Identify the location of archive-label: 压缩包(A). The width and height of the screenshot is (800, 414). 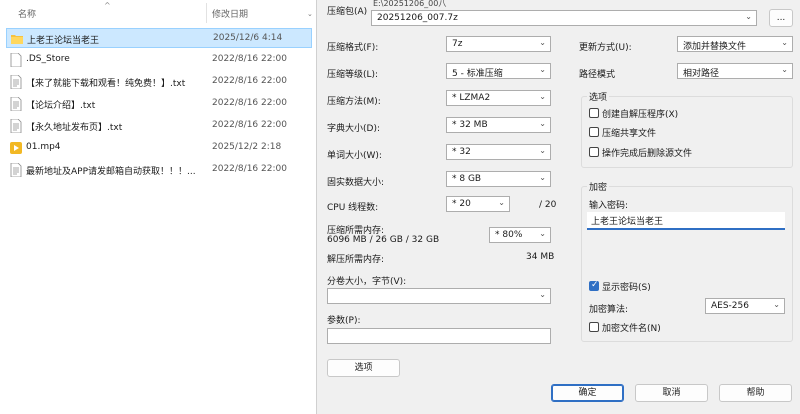
(347, 12).